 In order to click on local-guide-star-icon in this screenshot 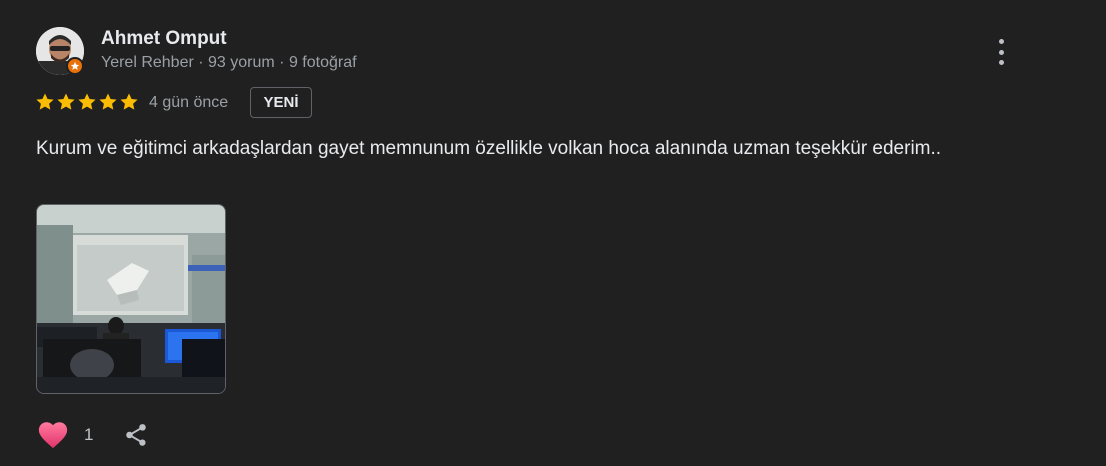, I will do `click(75, 66)`.